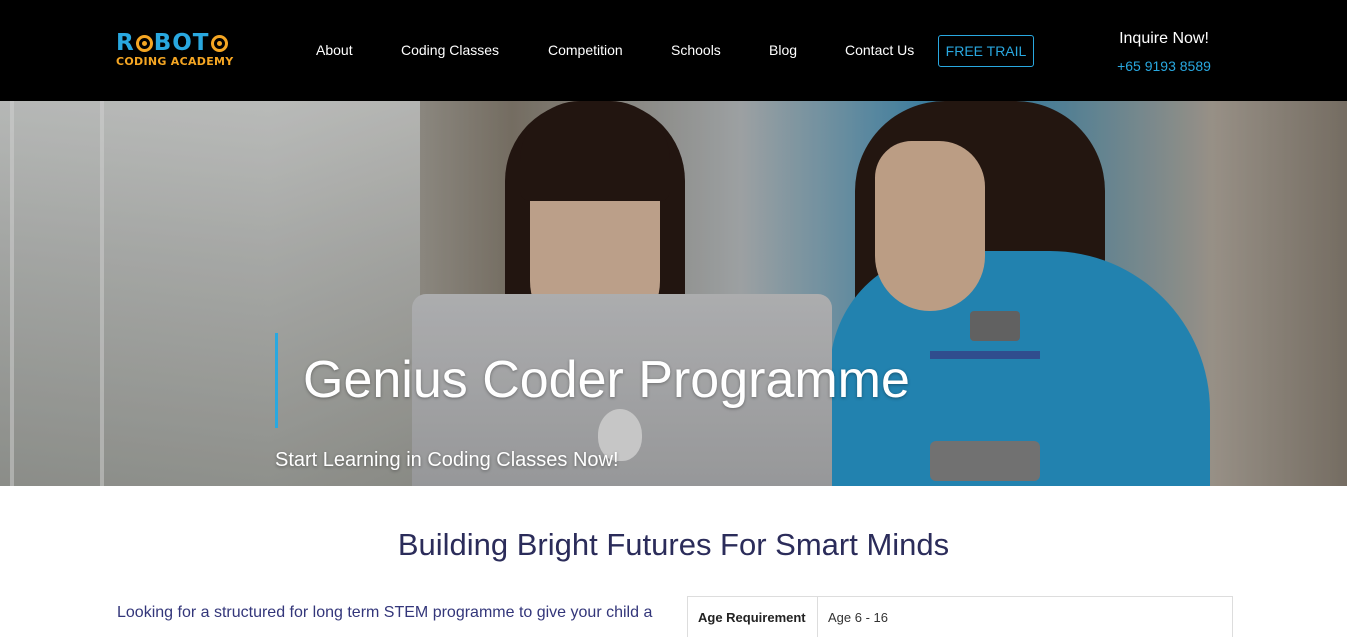 The height and width of the screenshot is (637, 1347). I want to click on free-trail-button: FREE TRAIL, so click(986, 51).